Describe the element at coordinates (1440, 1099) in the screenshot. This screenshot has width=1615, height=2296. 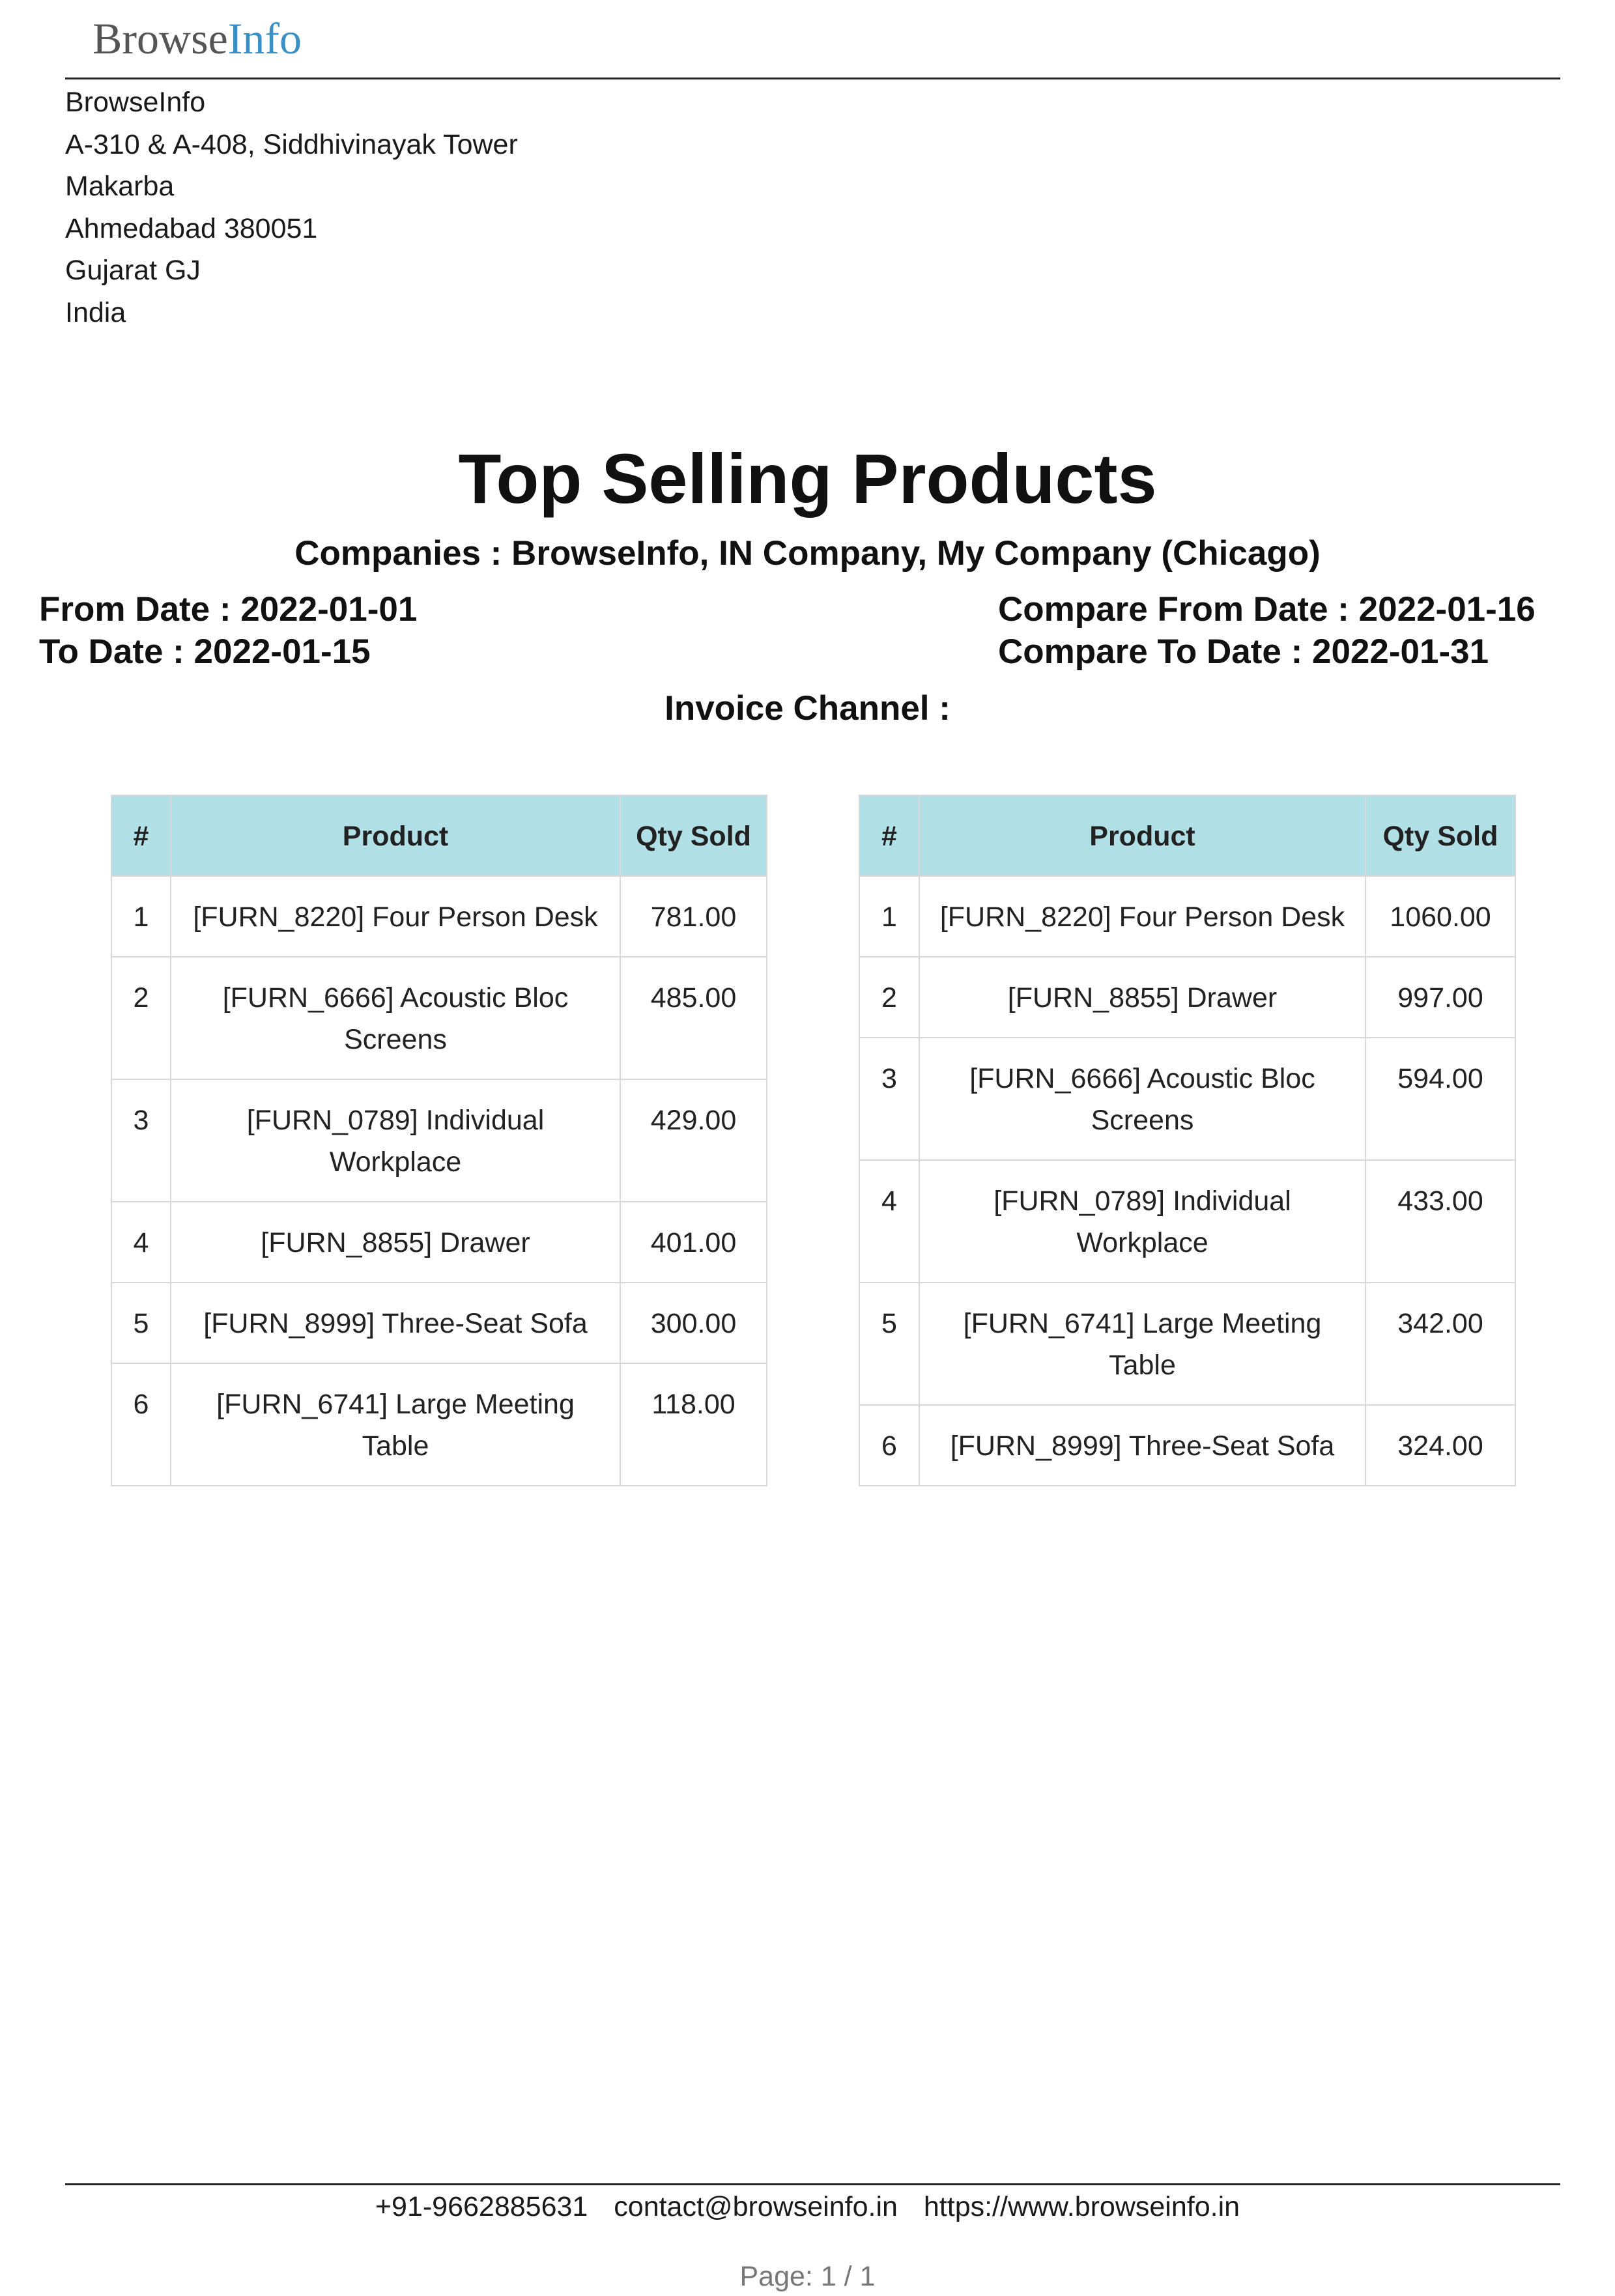
I see `row-qty: 594.00` at that location.